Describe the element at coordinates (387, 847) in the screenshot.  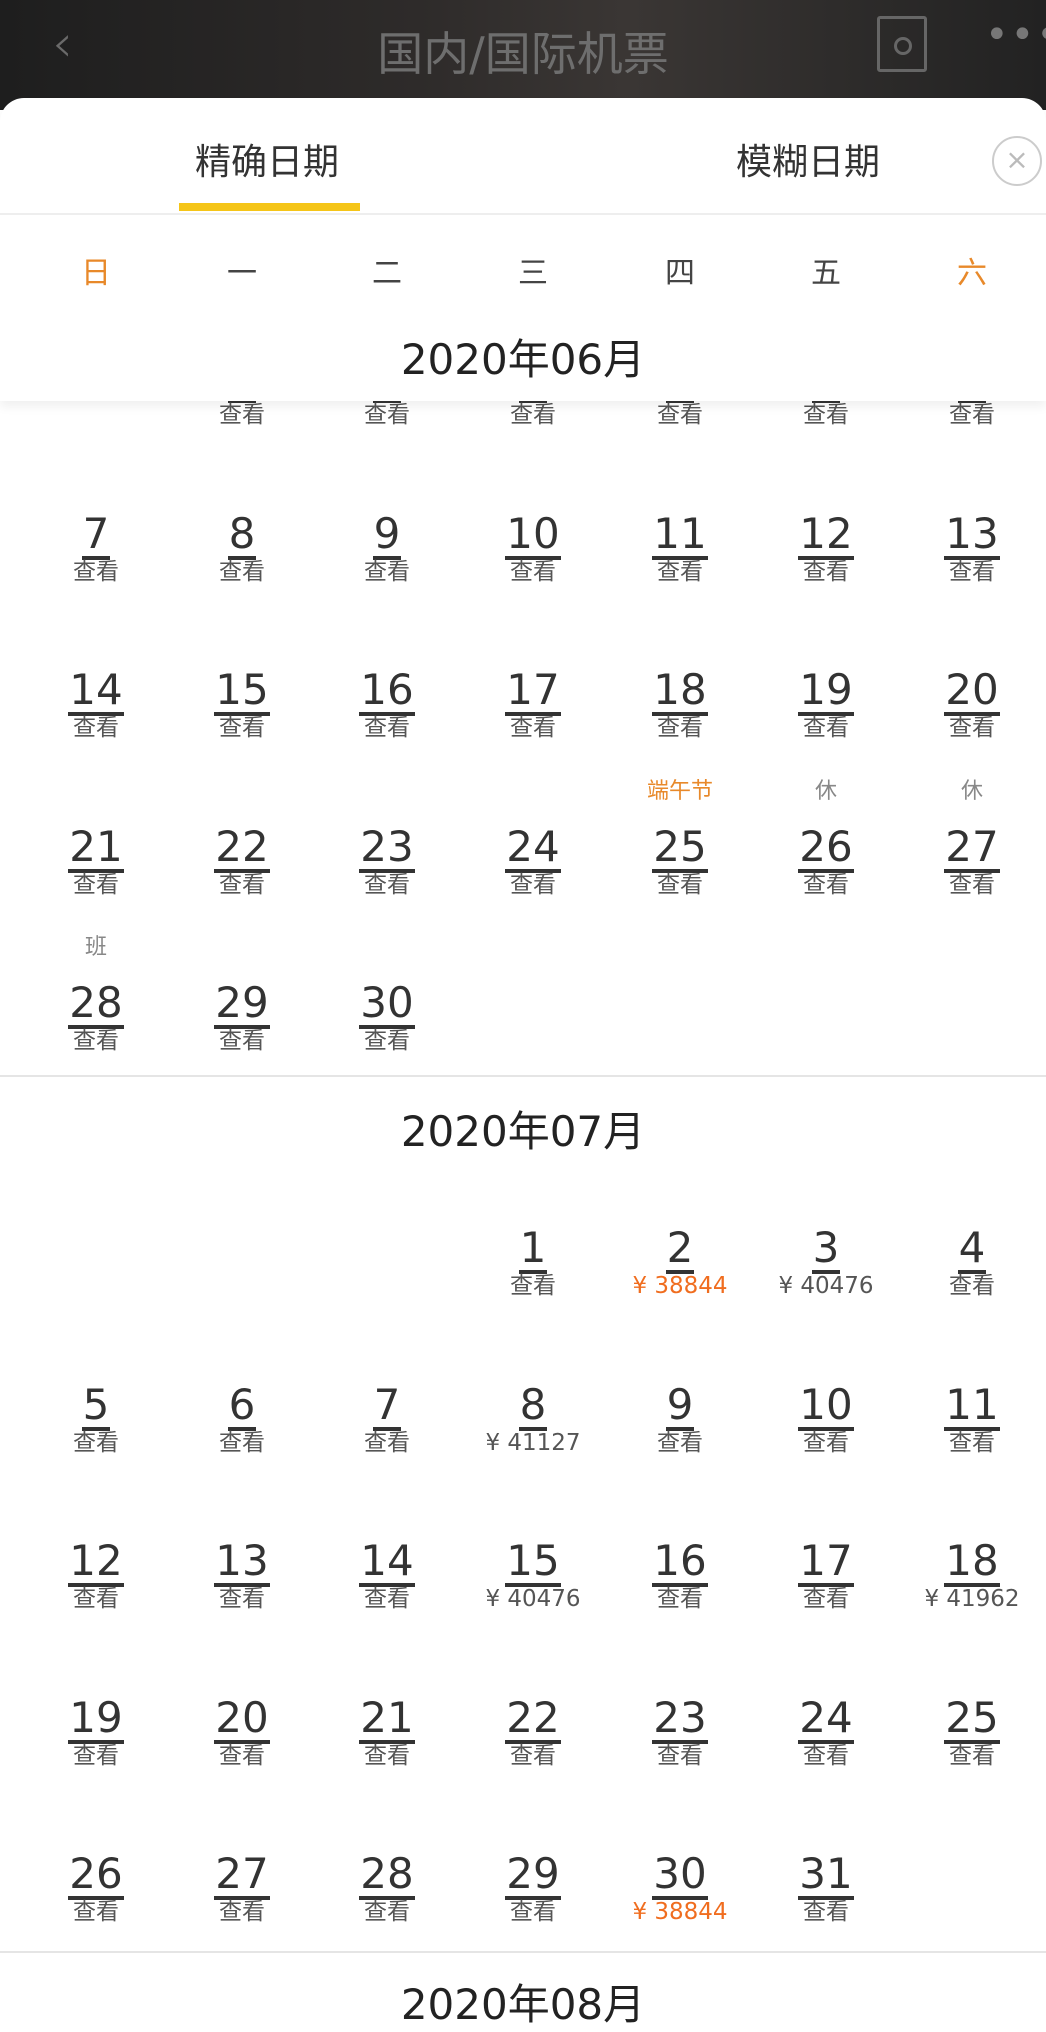
I see `day-number: 23` at that location.